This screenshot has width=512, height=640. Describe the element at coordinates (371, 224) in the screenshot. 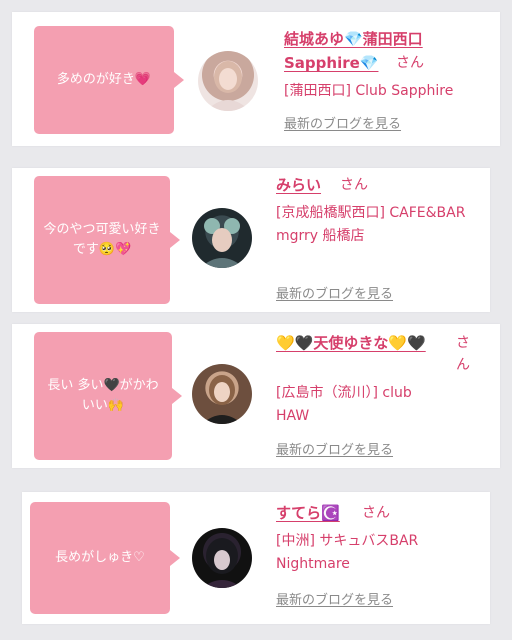

I see `shop-name: [京成船橋駅西口] CAFE&BAR mgrry 船橋店` at that location.